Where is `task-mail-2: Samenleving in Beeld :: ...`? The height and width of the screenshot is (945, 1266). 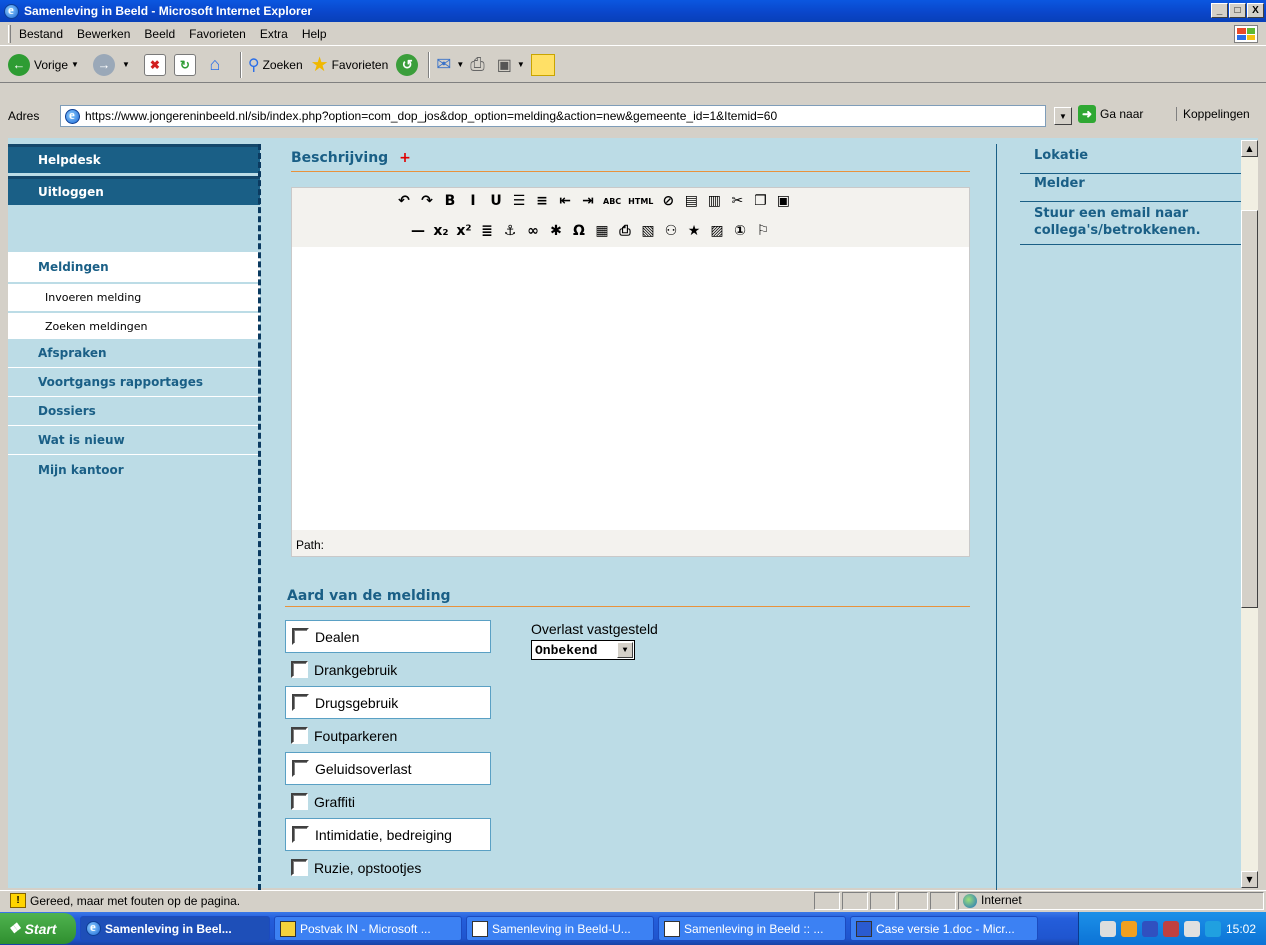 task-mail-2: Samenleving in Beeld :: ... is located at coordinates (752, 928).